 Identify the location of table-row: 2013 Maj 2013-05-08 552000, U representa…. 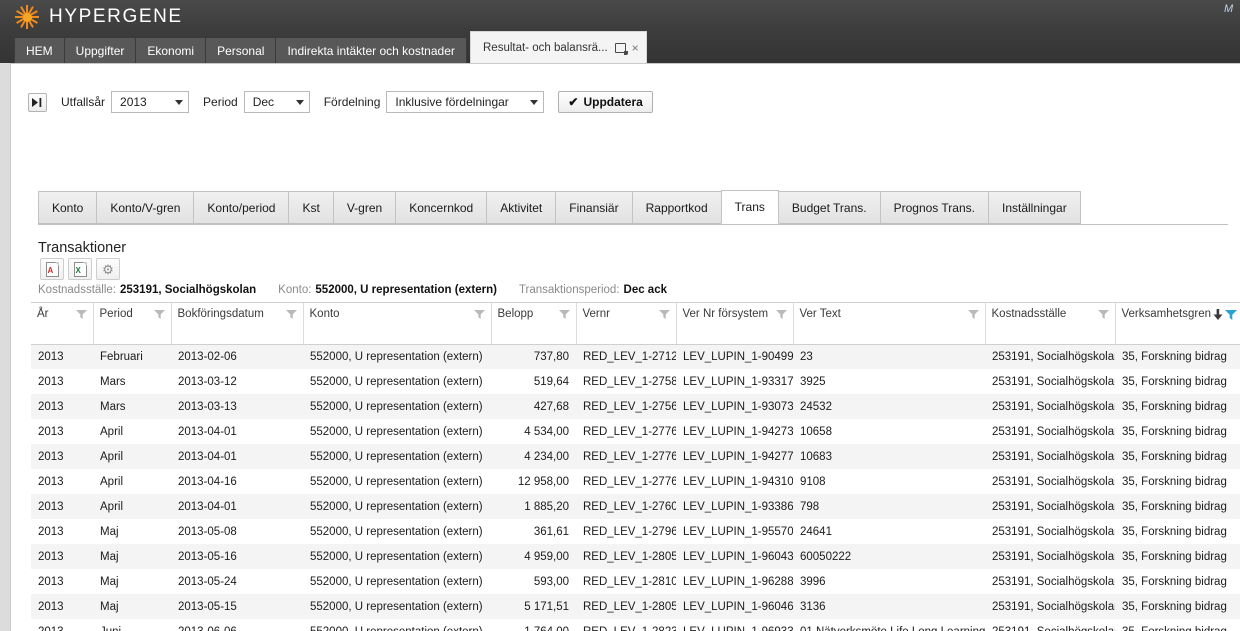
(635, 531).